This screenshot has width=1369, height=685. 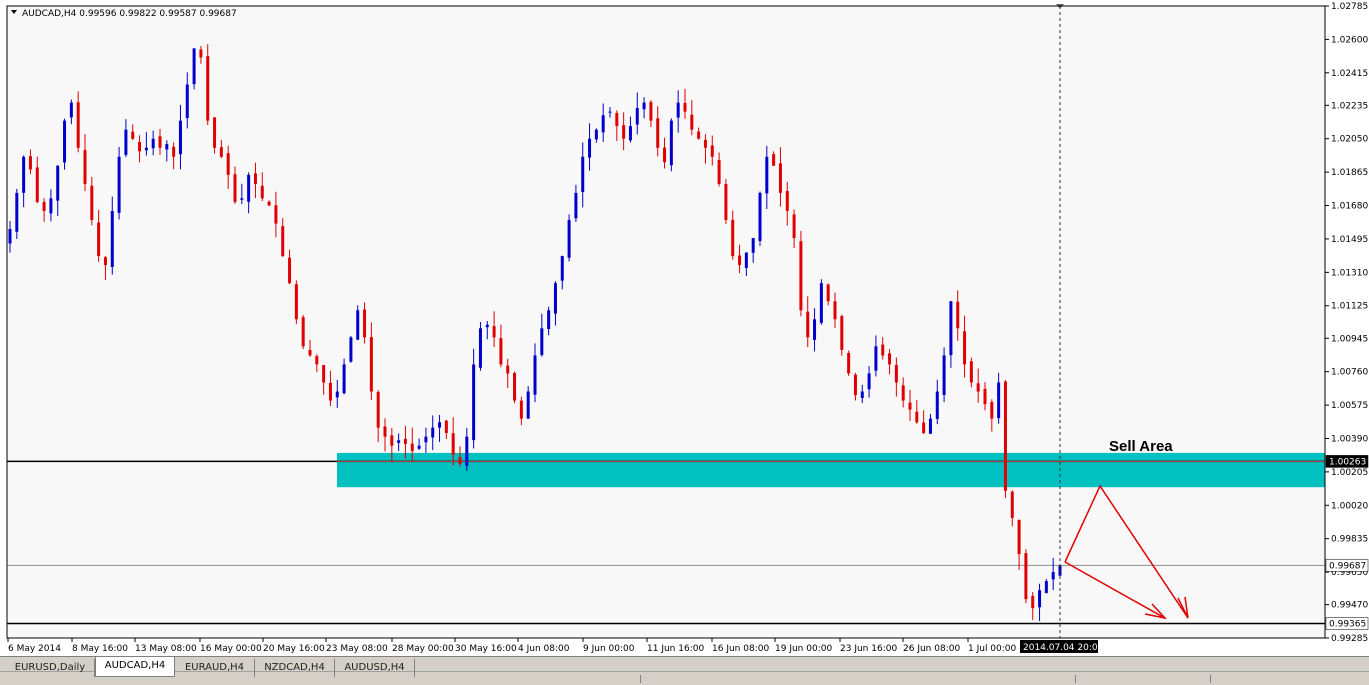 What do you see at coordinates (640, 679) in the screenshot?
I see `tab-splitter` at bounding box center [640, 679].